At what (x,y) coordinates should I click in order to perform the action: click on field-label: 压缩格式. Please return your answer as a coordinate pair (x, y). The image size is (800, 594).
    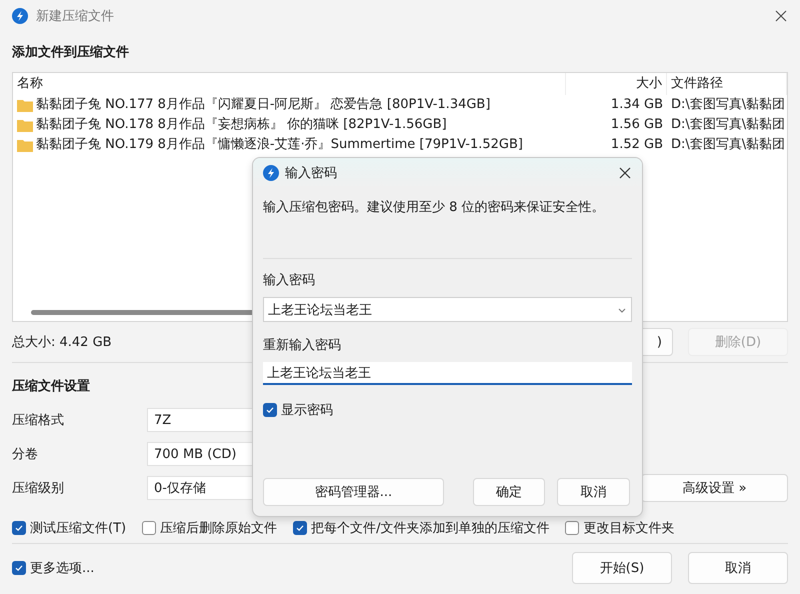
    Looking at the image, I should click on (38, 420).